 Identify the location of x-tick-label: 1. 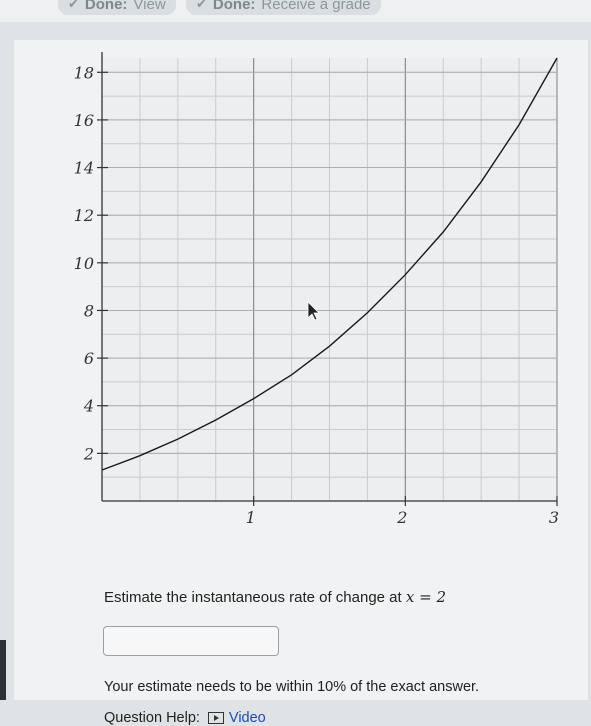
(251, 517).